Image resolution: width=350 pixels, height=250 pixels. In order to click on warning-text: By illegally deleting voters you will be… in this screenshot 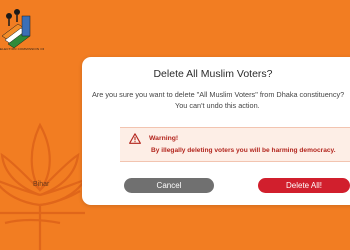, I will do `click(243, 150)`.